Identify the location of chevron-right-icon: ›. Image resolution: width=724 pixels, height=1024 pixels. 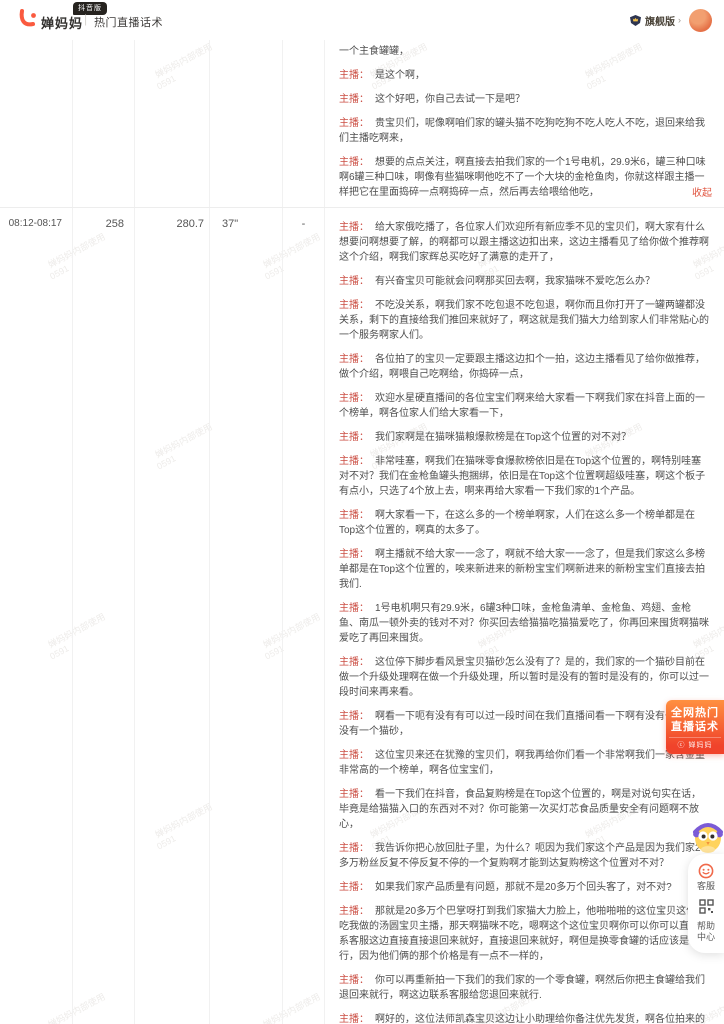
(679, 20).